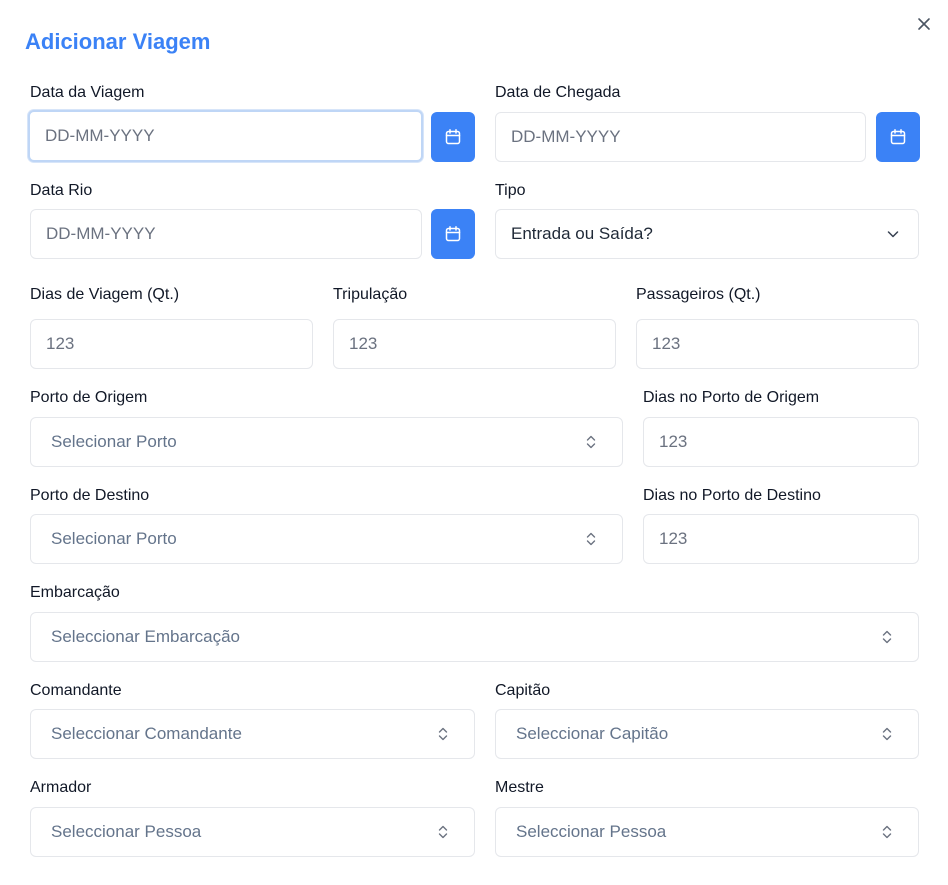 This screenshot has width=948, height=885. I want to click on porto-origem-placeholder: Selecionar Porto, so click(114, 441).